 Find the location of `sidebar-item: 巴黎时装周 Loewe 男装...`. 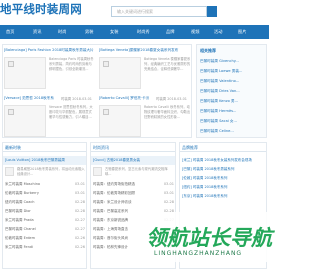

sidebar-item: 巴黎时装周 Loewe 男装... is located at coordinates (221, 71).